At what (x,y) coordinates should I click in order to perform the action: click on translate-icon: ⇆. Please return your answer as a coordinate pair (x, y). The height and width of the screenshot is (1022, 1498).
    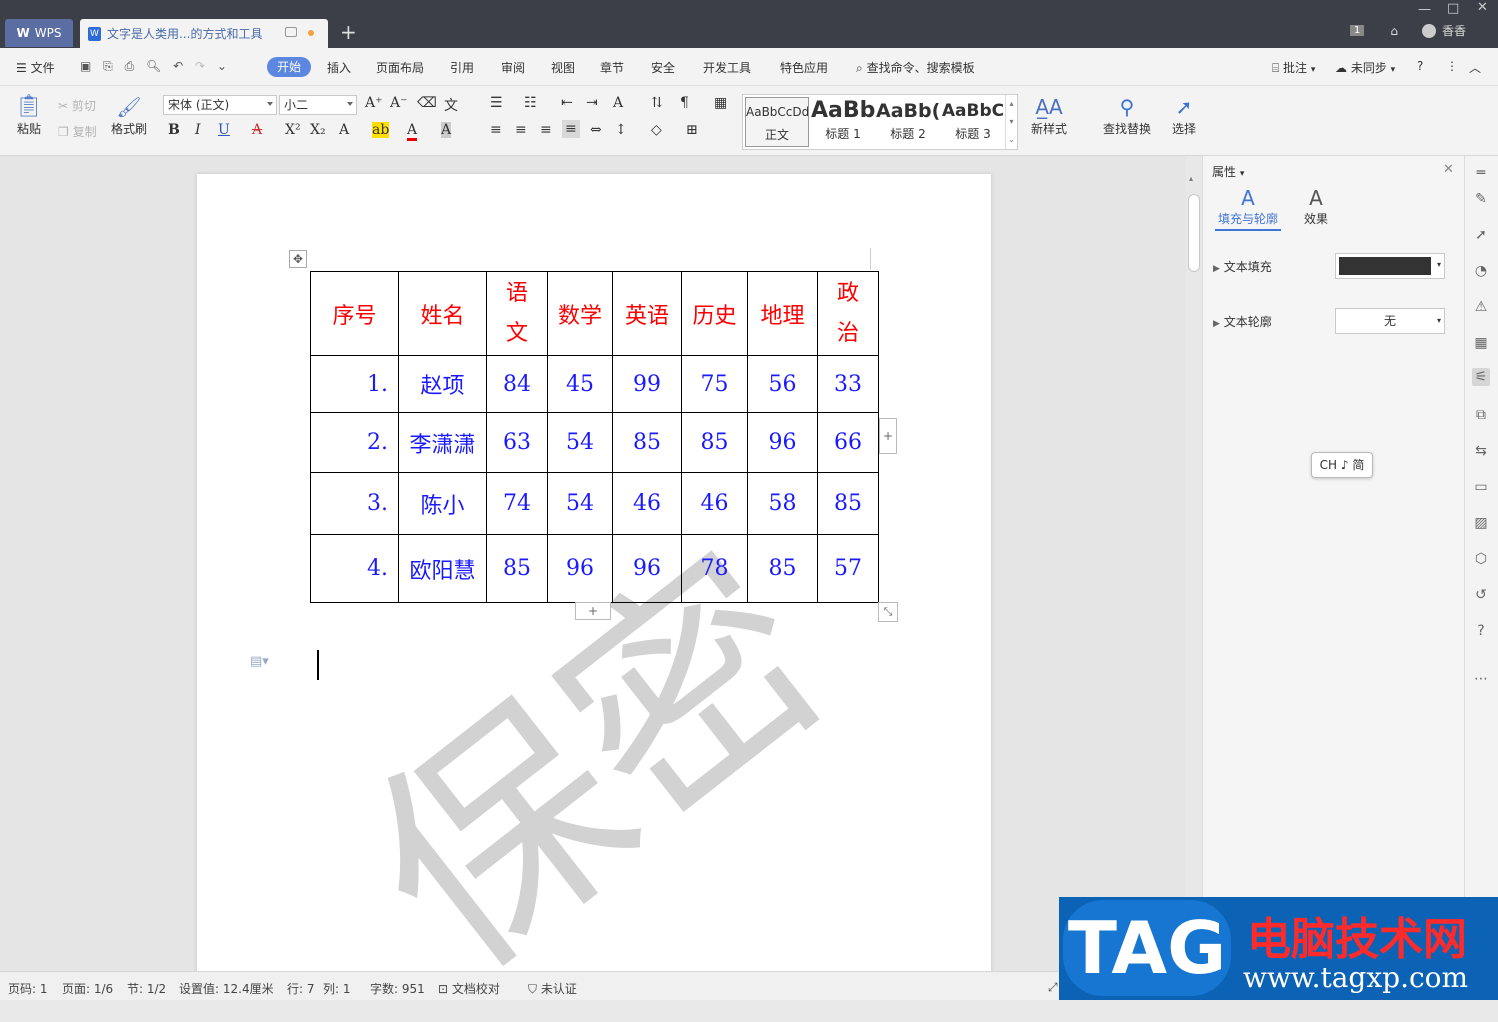
    Looking at the image, I should click on (1481, 451).